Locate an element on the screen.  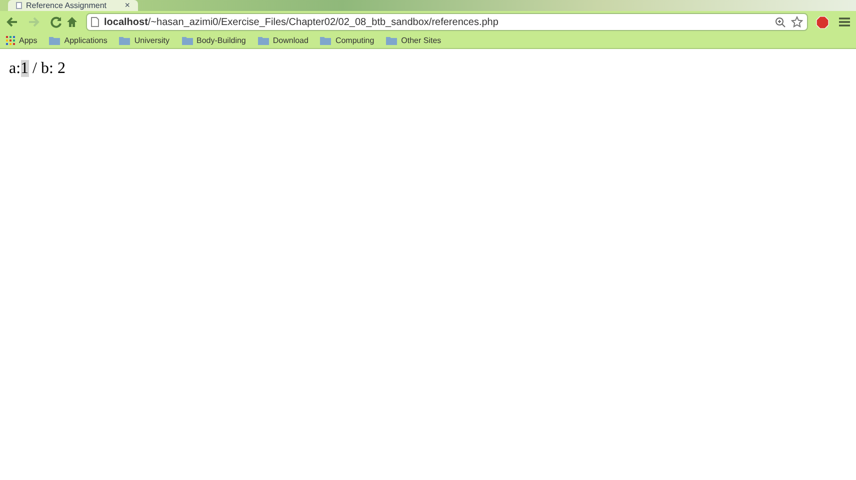
bookmark: Body-Building is located at coordinates (214, 40).